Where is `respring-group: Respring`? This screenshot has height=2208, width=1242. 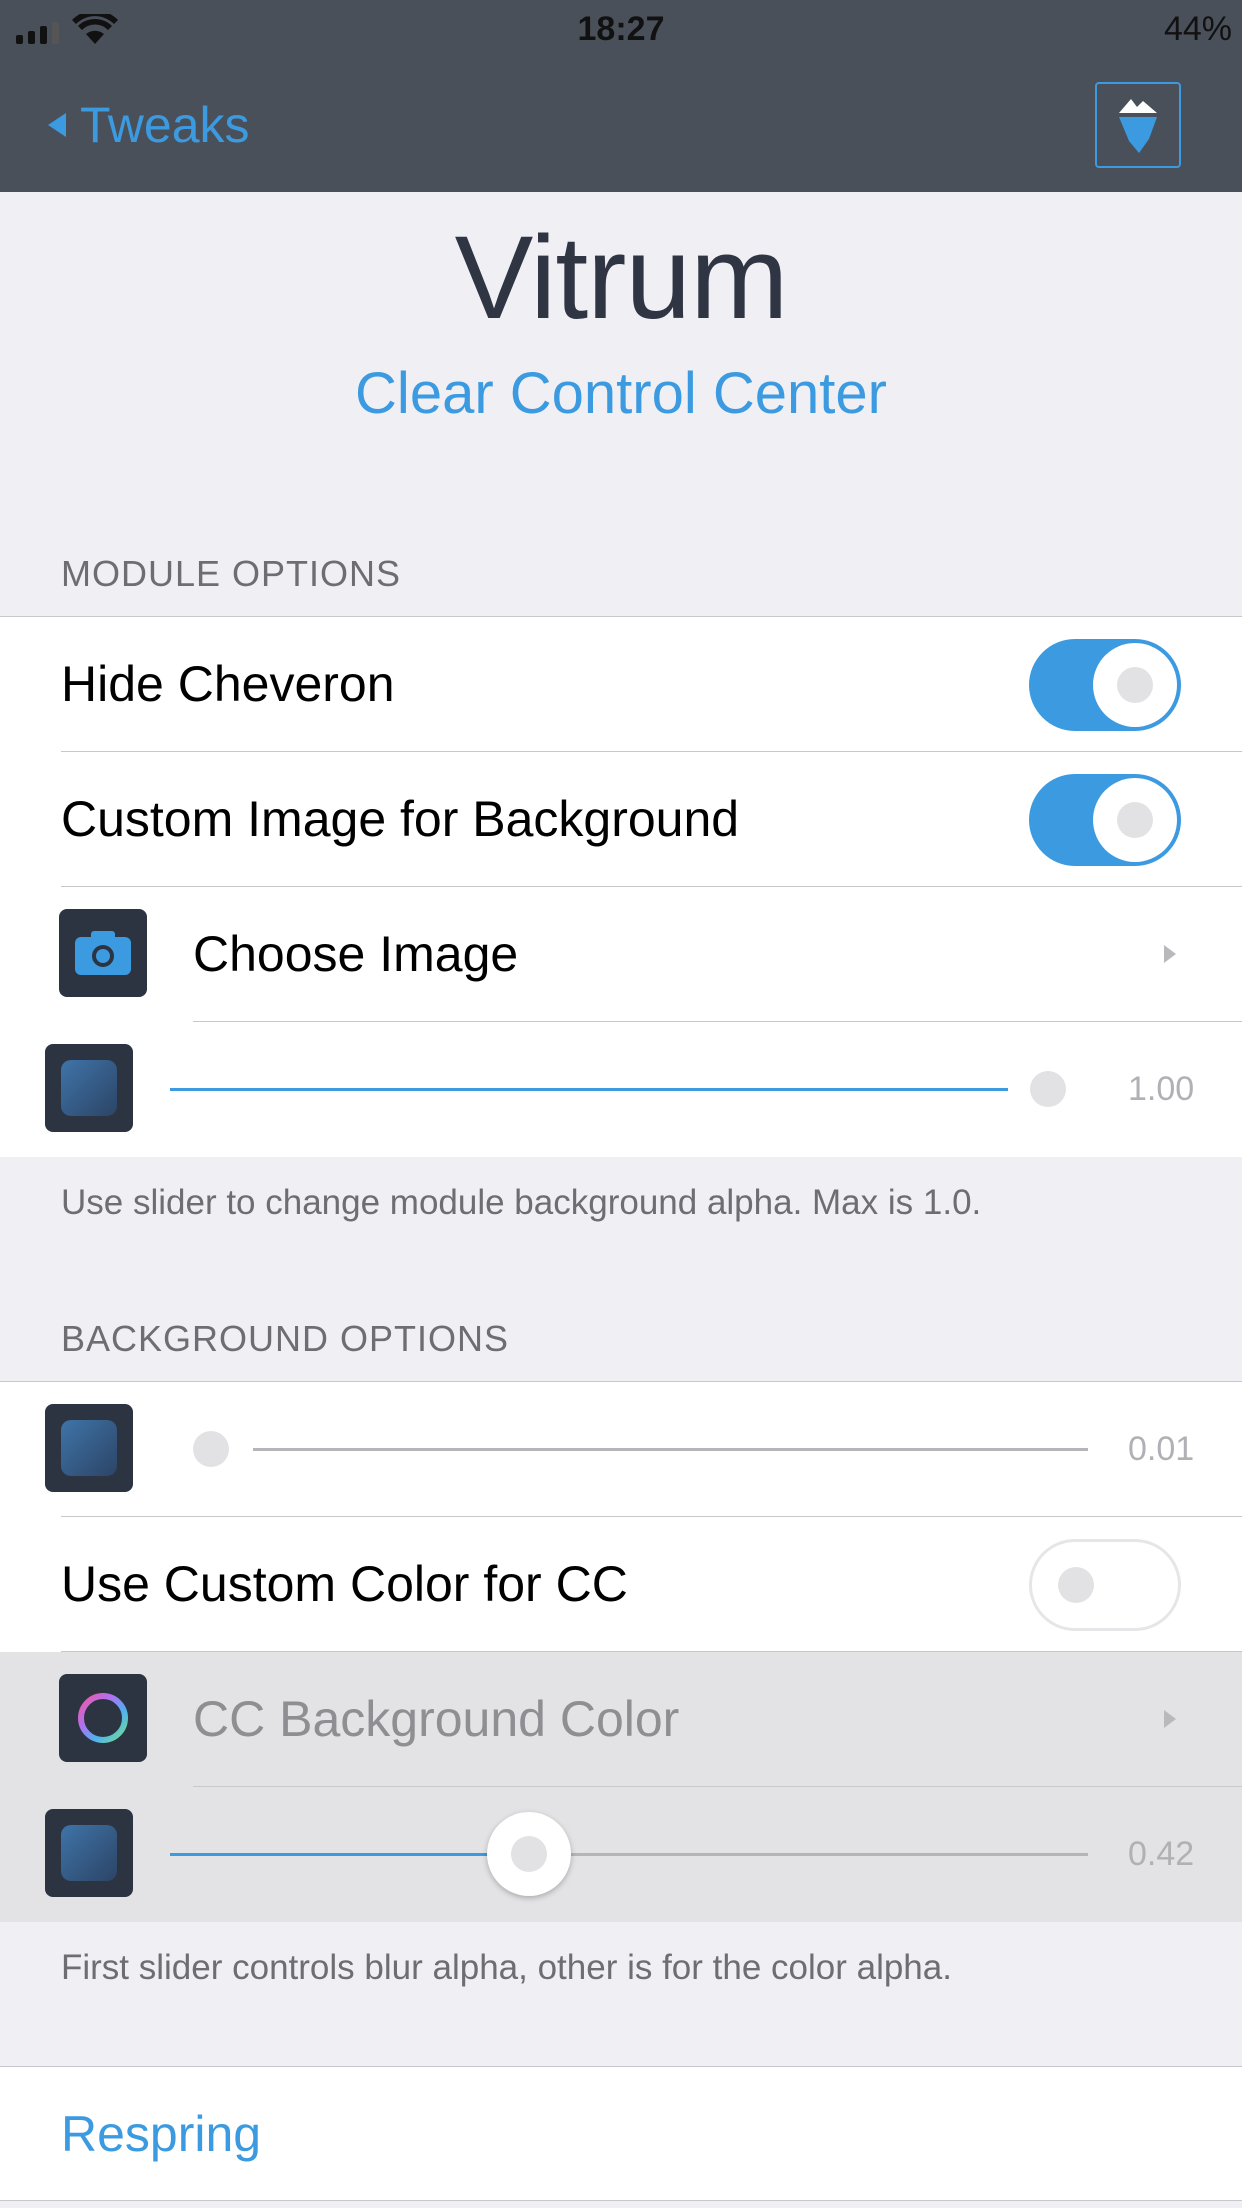
respring-group: Respring is located at coordinates (621, 2133).